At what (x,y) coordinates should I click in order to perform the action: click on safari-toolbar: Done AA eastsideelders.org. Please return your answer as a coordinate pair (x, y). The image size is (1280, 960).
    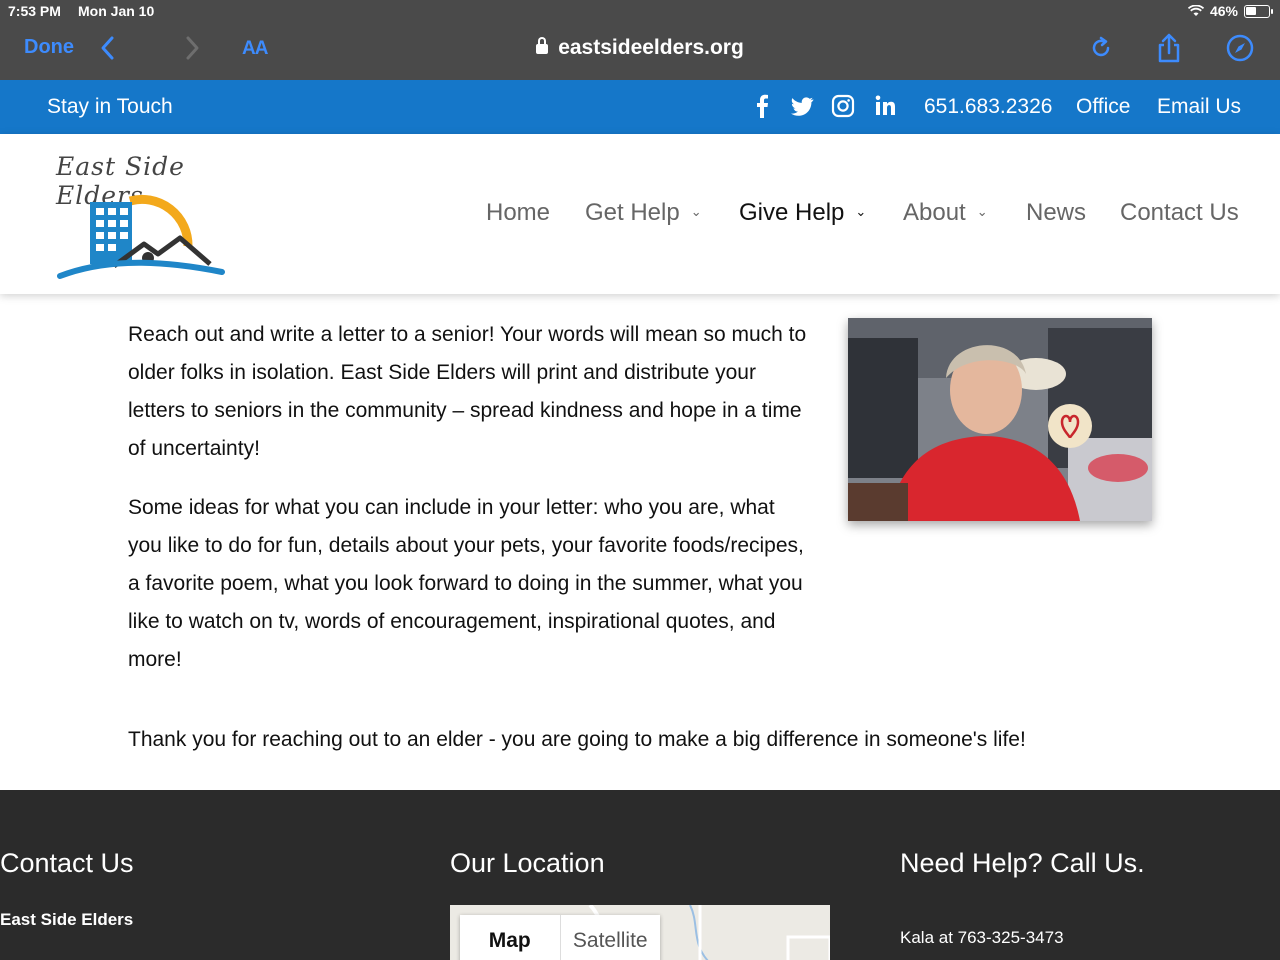
    Looking at the image, I should click on (640, 52).